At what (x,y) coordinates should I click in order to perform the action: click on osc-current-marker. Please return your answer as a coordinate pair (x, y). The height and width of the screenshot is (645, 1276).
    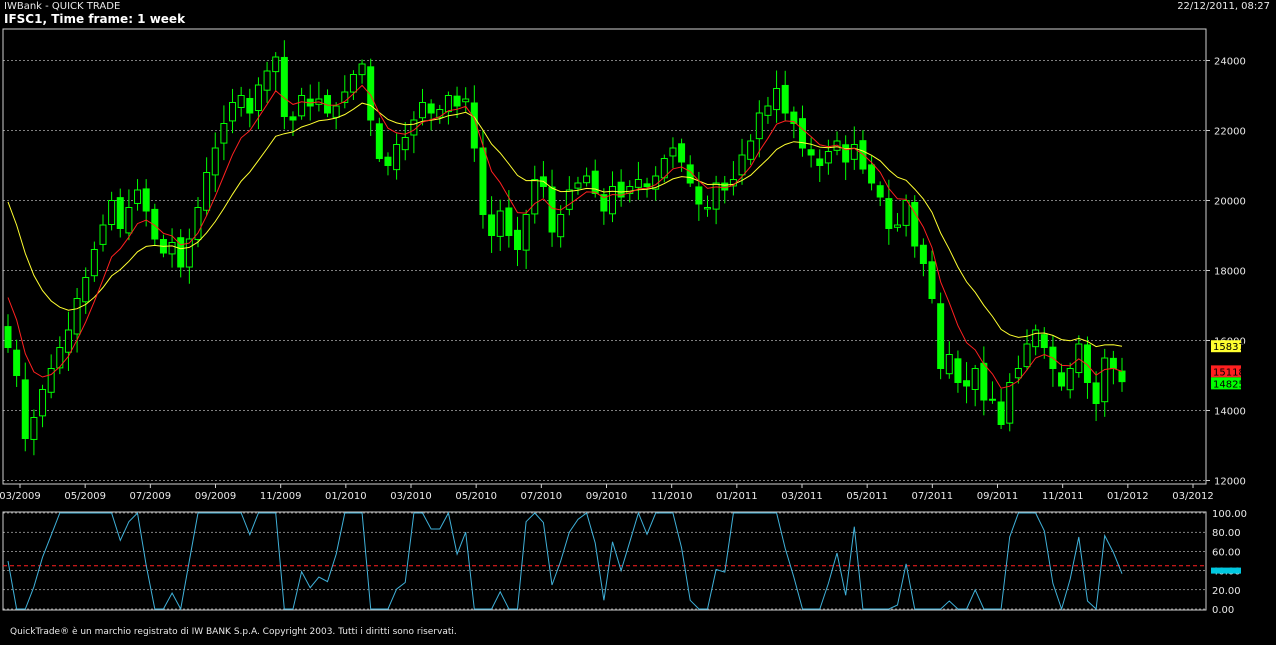
    Looking at the image, I should click on (1226, 570).